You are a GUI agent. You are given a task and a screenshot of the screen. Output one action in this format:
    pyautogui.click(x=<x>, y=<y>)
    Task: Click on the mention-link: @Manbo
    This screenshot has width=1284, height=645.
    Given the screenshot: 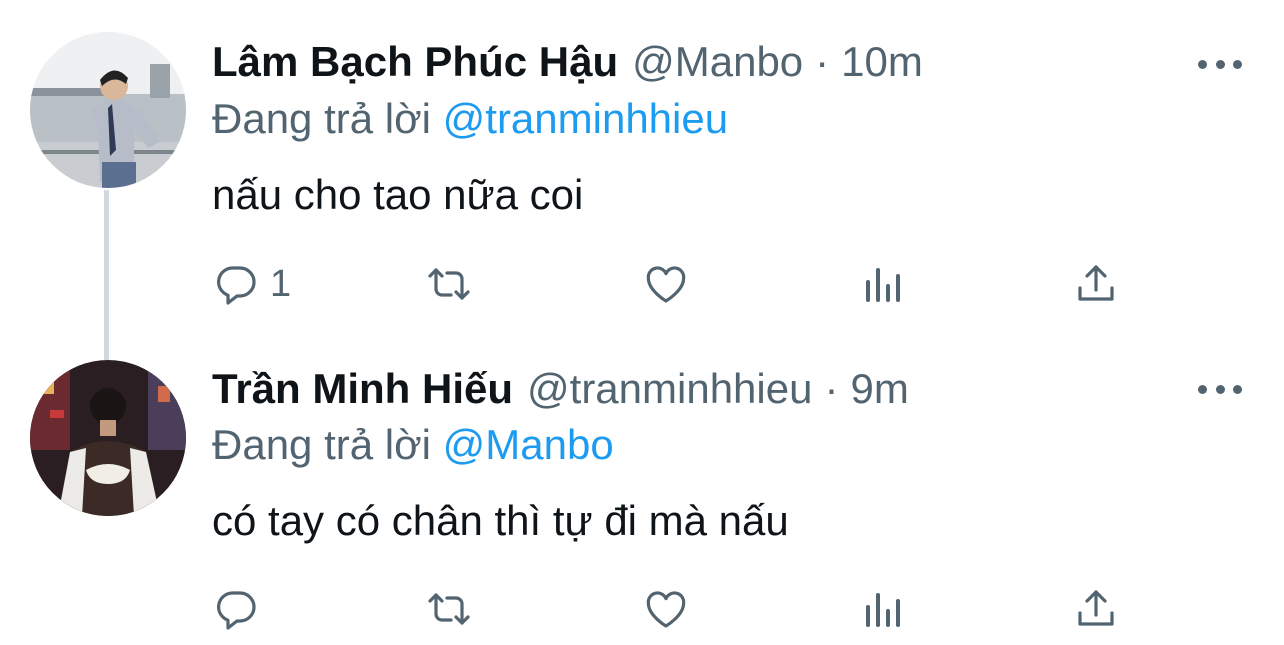 What is the action you would take?
    pyautogui.click(x=528, y=444)
    